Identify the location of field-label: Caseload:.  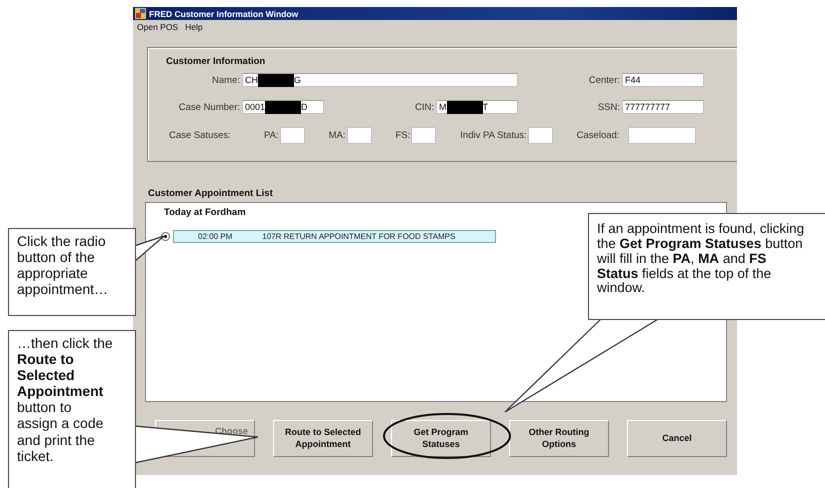
(598, 135).